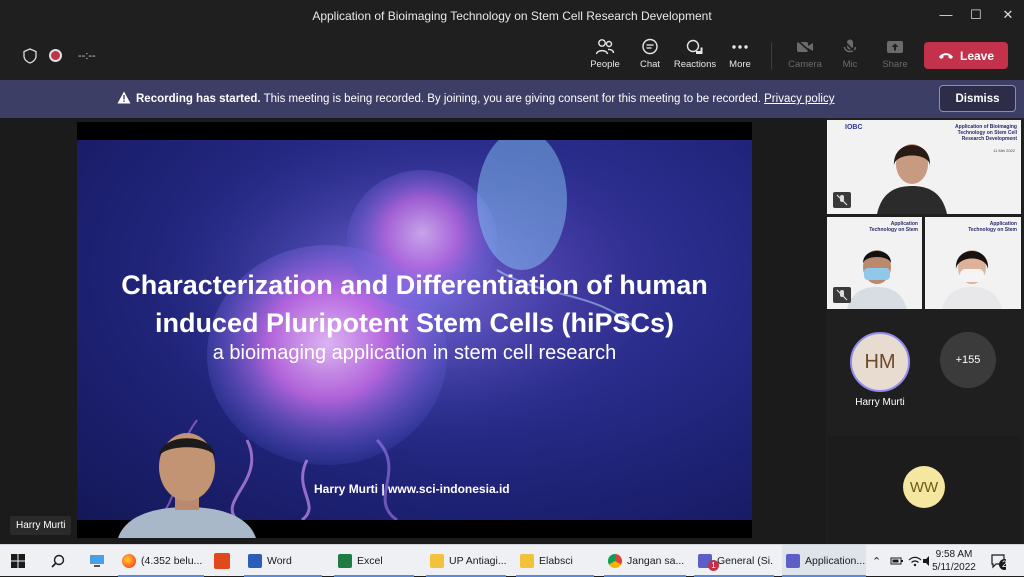 Image resolution: width=1024 pixels, height=577 pixels. What do you see at coordinates (771, 56) in the screenshot?
I see `toolbar-divider` at bounding box center [771, 56].